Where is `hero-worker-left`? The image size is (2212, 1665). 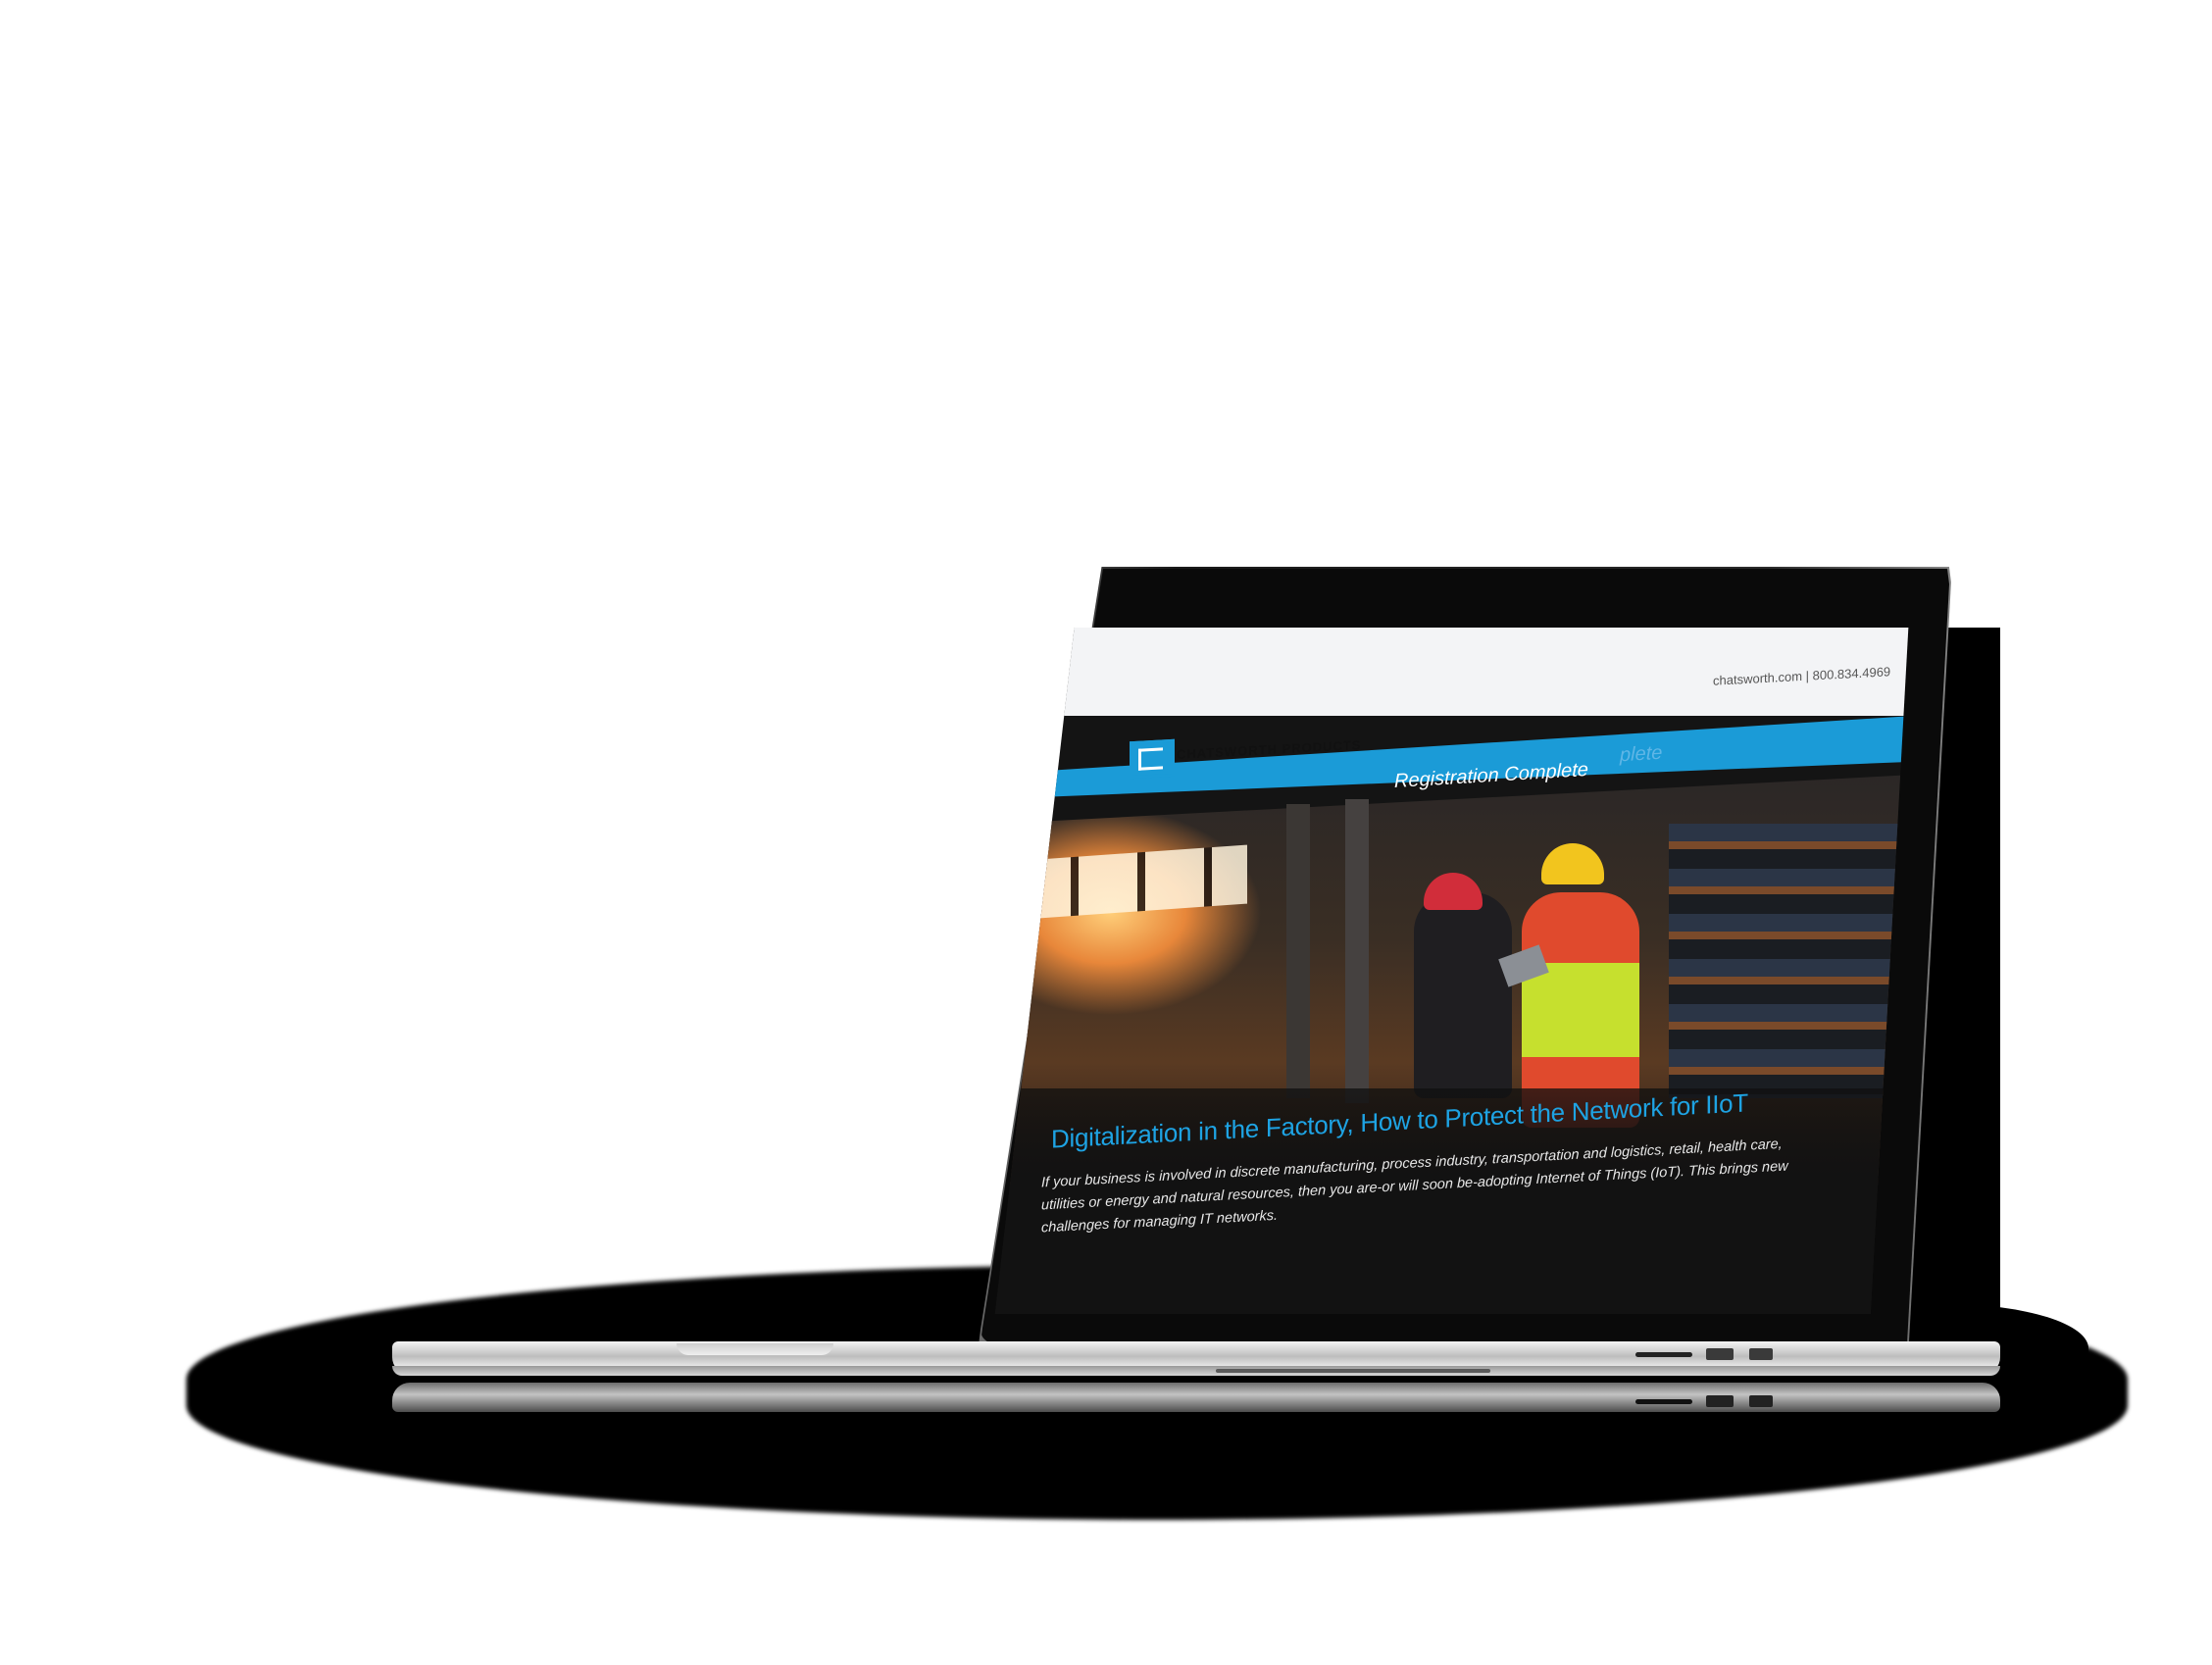 hero-worker-left is located at coordinates (1463, 995).